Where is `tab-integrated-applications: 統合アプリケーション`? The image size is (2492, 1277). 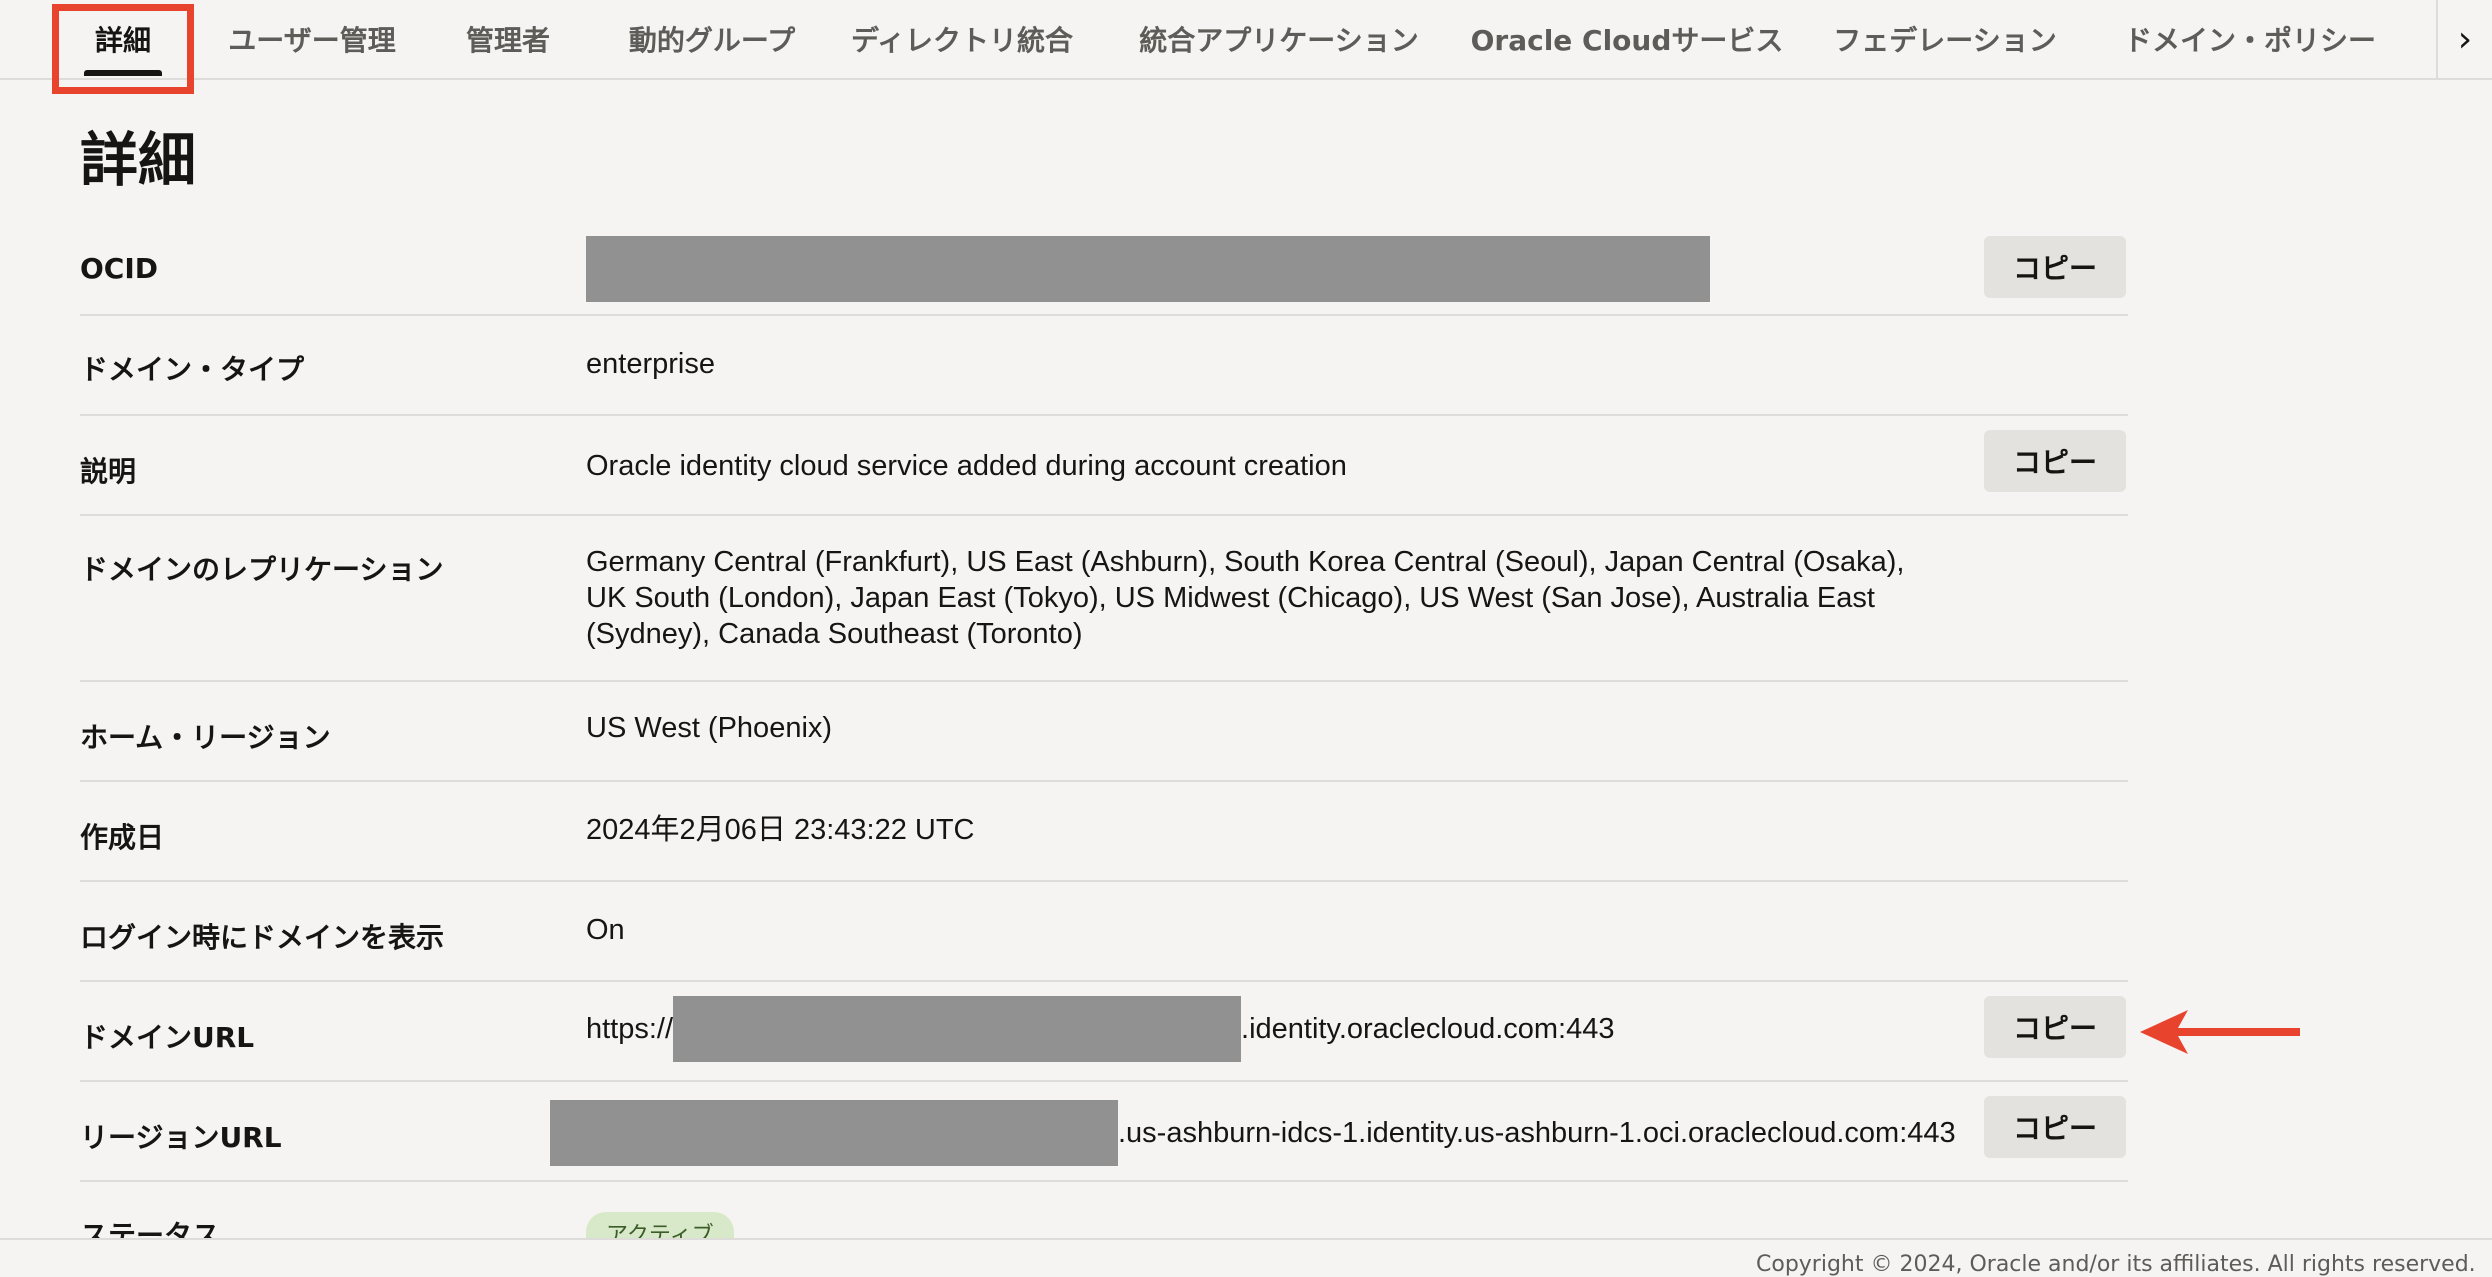
tab-integrated-applications: 統合アプリケーション is located at coordinates (1279, 39).